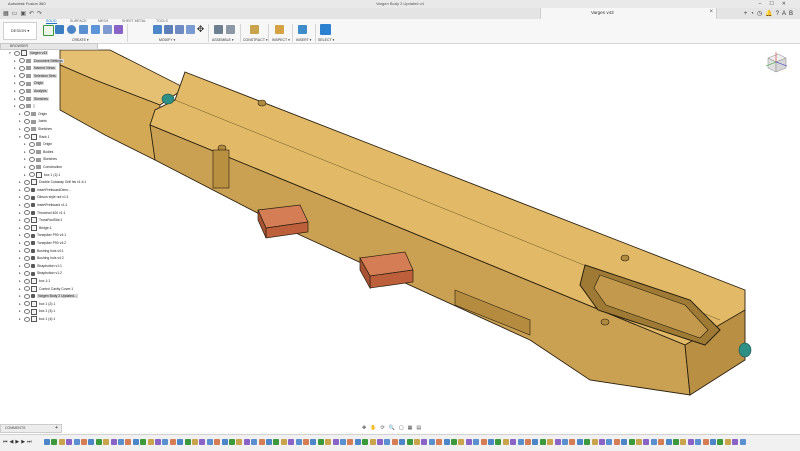 Image resolution: width=800 pixels, height=451 pixels. What do you see at coordinates (326, 40) in the screenshot?
I see `select-menu: SELECT ▾` at bounding box center [326, 40].